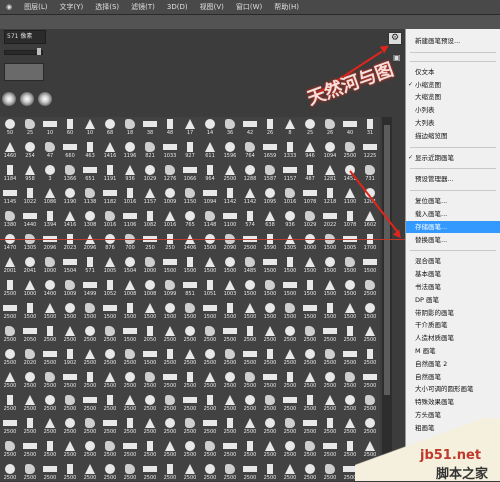 This screenshot has height=482, width=500. Describe the element at coordinates (370, 129) in the screenshot. I see `brush-preset: 31` at that location.